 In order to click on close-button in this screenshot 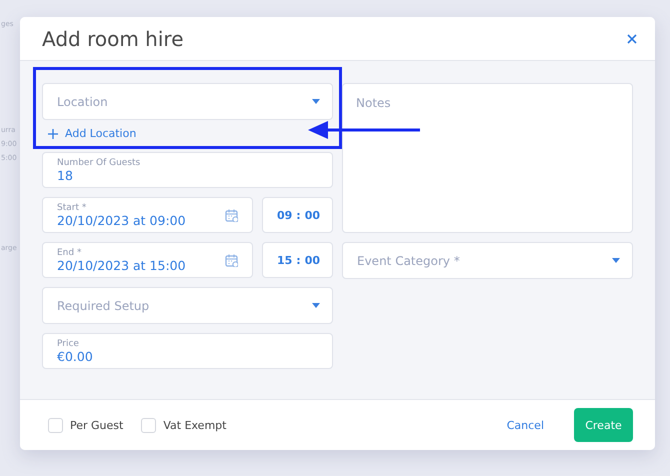, I will do `click(632, 39)`.